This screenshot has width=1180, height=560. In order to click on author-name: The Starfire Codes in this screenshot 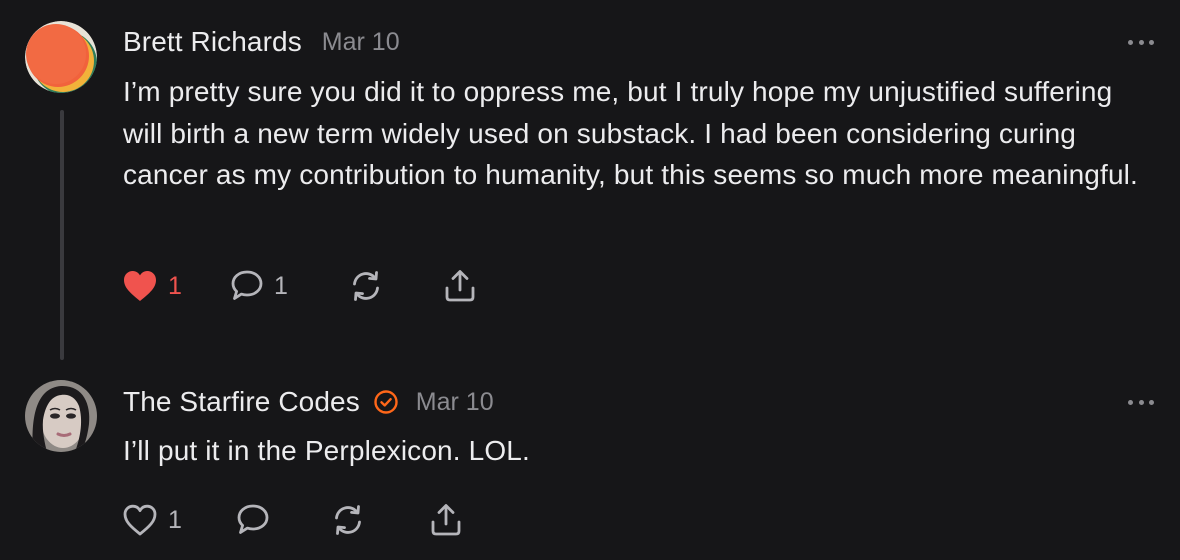, I will do `click(241, 402)`.